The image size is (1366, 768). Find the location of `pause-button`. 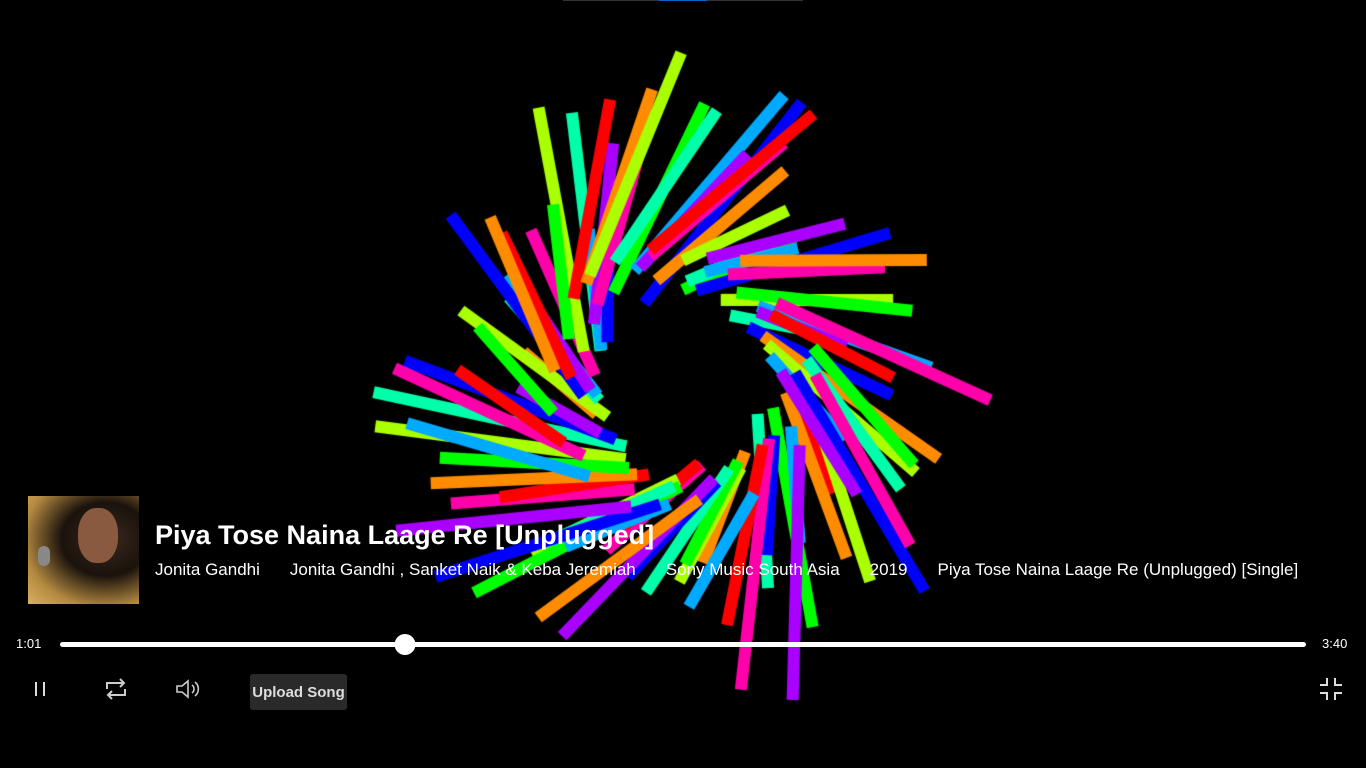

pause-button is located at coordinates (40, 689).